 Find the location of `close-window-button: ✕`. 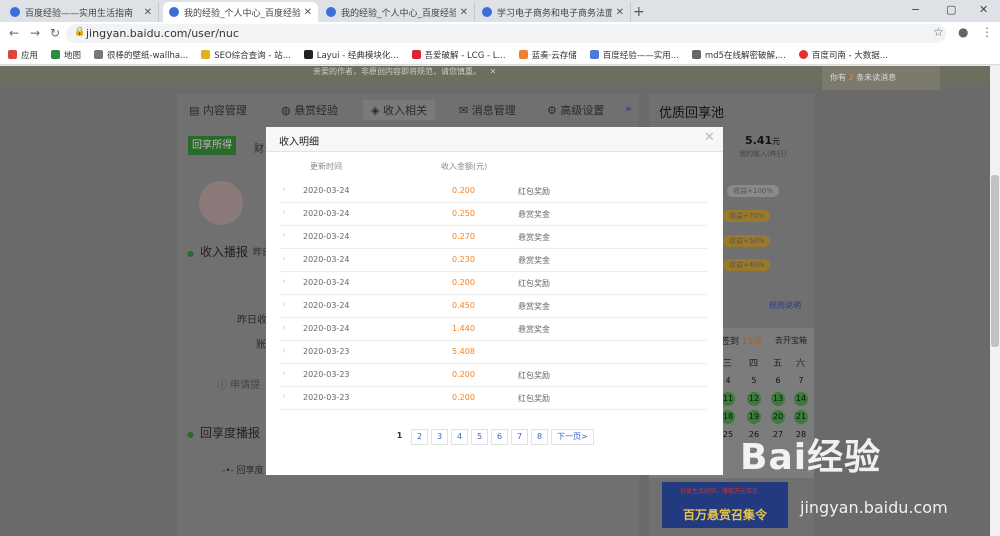

close-window-button: ✕ is located at coordinates (983, 9).